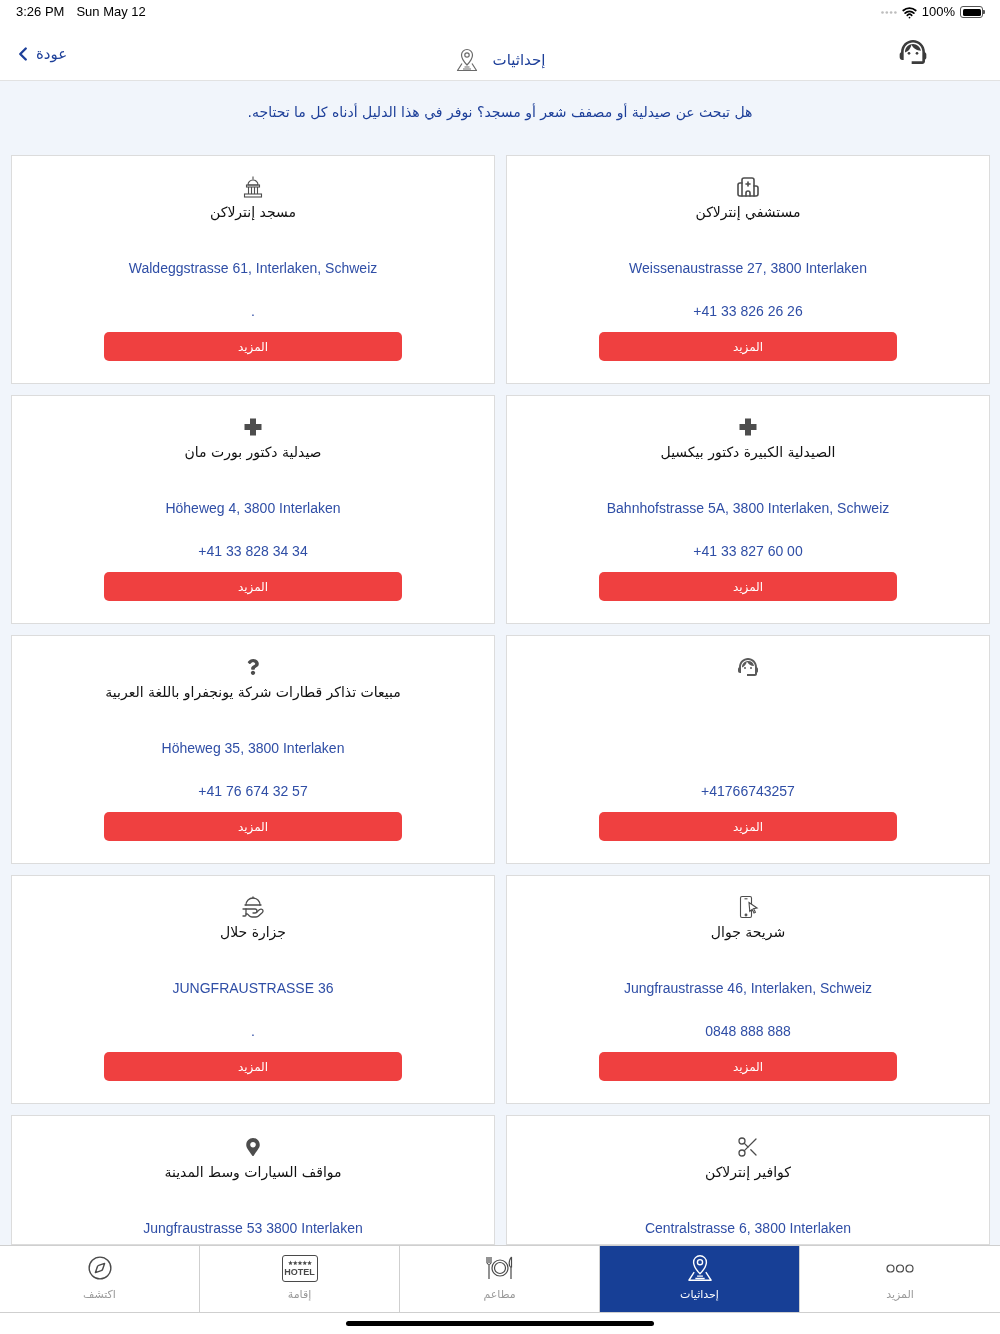 Image resolution: width=1000 pixels, height=1334 pixels. I want to click on compass-icon, so click(99, 1268).